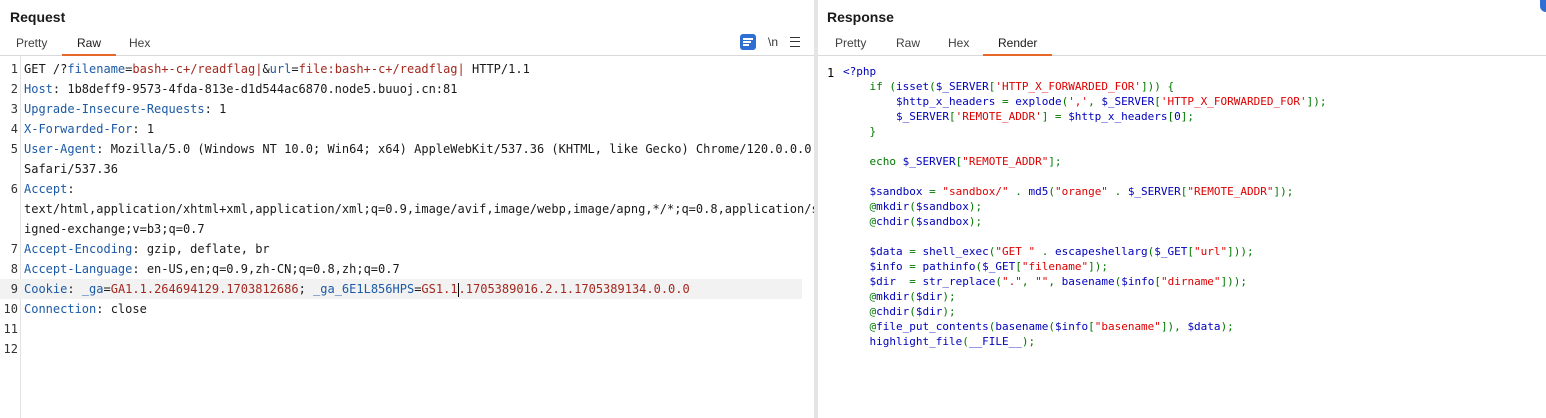 This screenshot has height=418, width=1546. Describe the element at coordinates (850, 43) in the screenshot. I see `response-tab-pretty: Pretty` at that location.